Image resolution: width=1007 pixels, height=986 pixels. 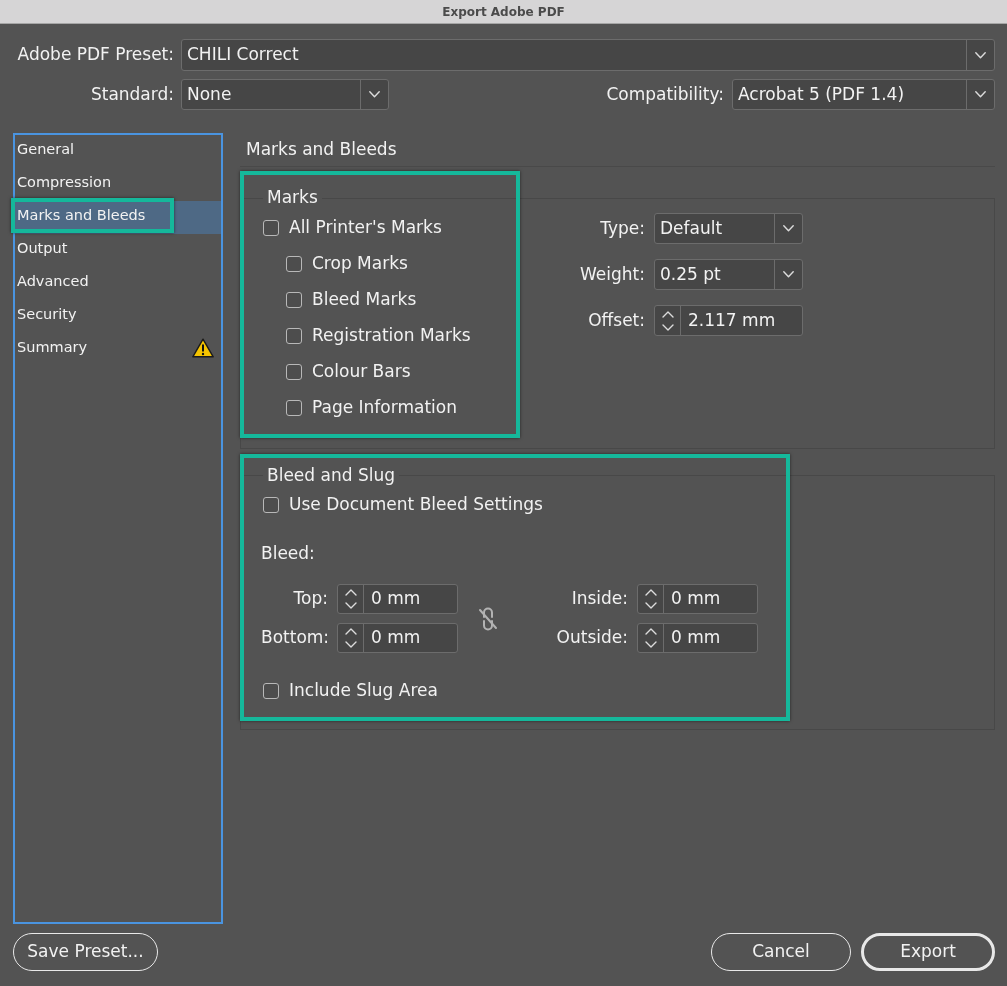 I want to click on field-label: Standard:, so click(x=132, y=93).